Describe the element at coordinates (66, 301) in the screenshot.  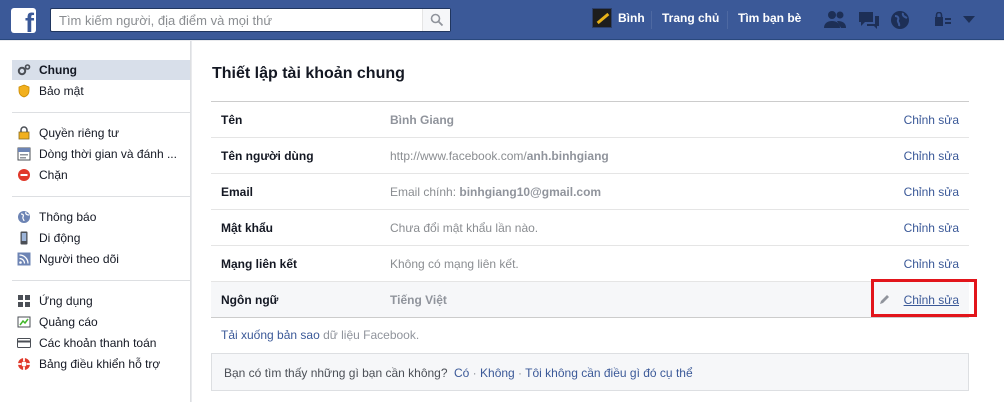
I see `sidebar-item-label: Ứng dụng` at that location.